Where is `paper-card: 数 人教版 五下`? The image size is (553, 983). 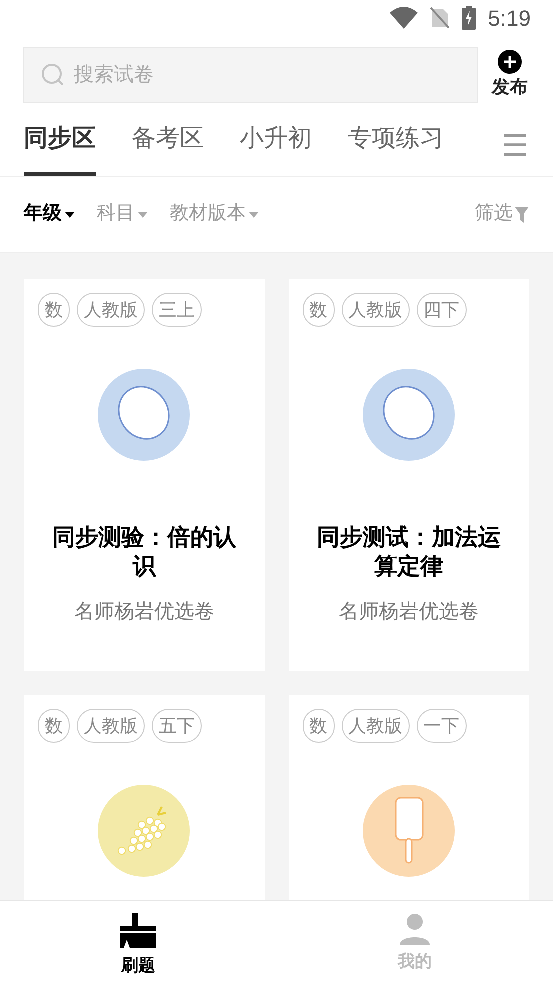
paper-card: 数 人教版 五下 is located at coordinates (144, 797).